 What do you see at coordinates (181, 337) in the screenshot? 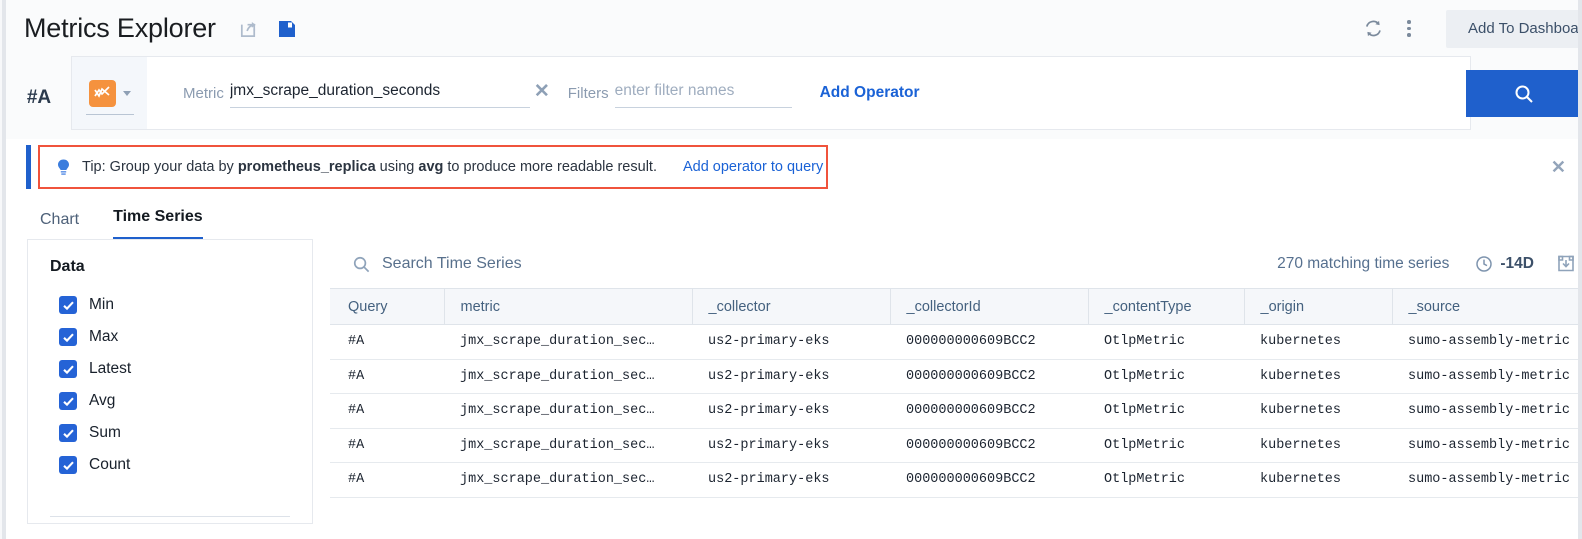
I see `data-checkbox-max: Max` at bounding box center [181, 337].